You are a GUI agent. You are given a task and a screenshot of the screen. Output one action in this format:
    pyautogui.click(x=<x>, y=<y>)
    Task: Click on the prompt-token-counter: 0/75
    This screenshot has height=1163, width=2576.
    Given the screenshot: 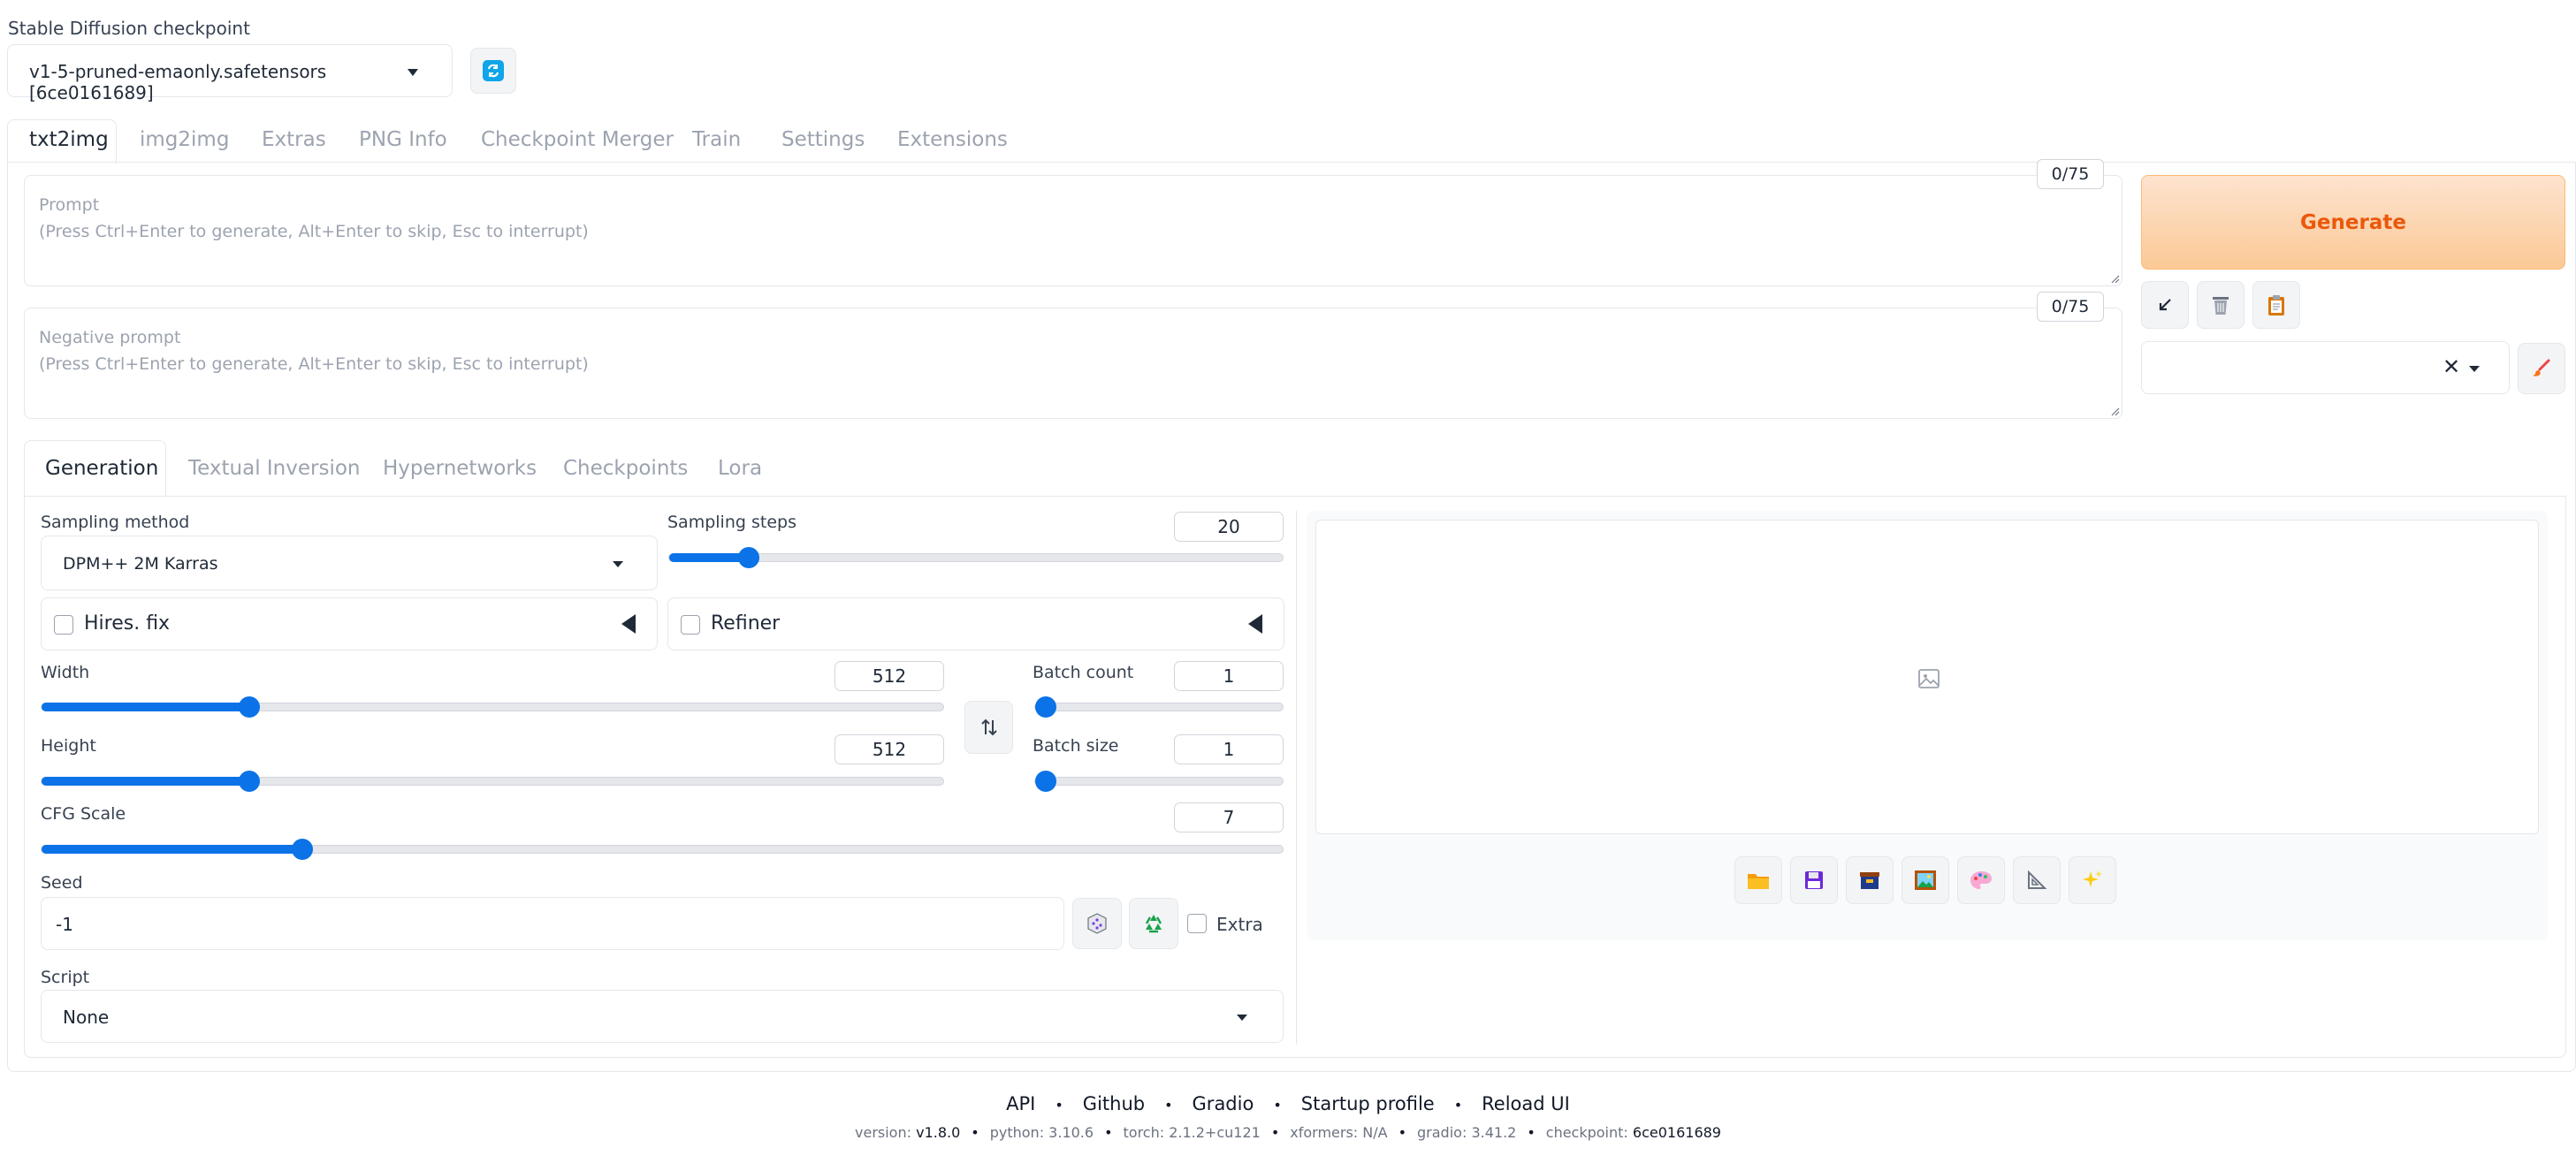 What is the action you would take?
    pyautogui.click(x=2070, y=174)
    